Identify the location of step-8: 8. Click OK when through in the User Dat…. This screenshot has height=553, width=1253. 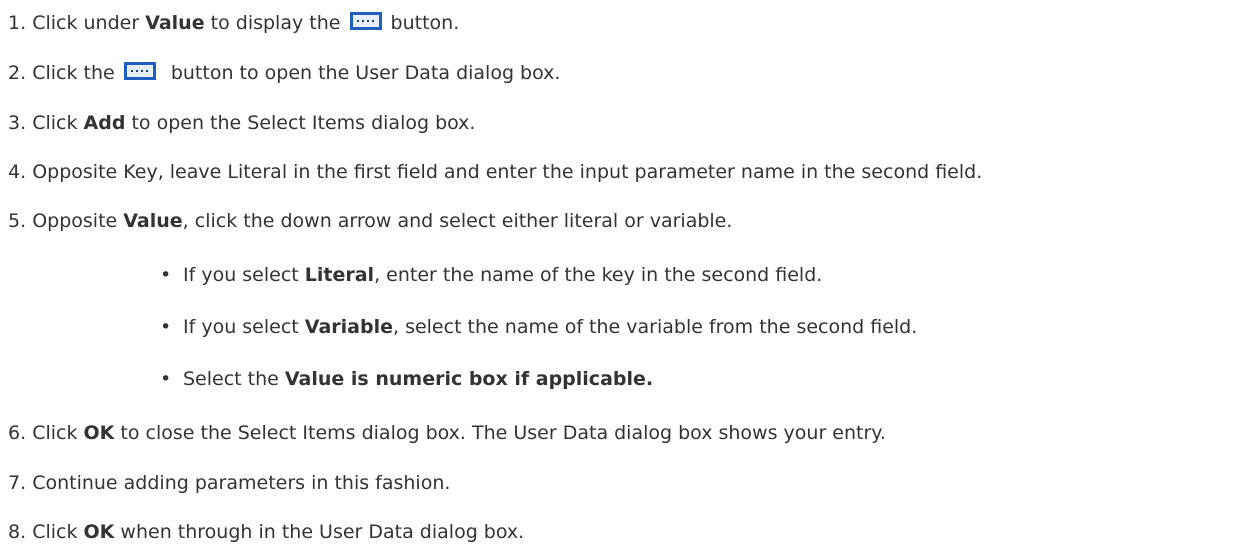
(266, 532).